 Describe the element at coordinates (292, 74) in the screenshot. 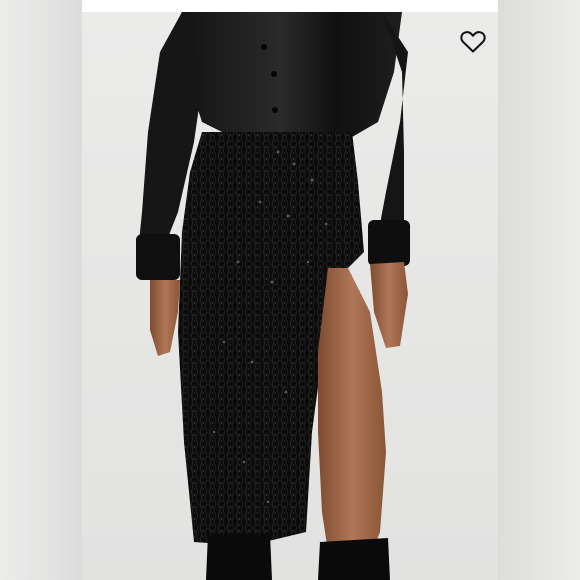

I see `shirt-body` at that location.